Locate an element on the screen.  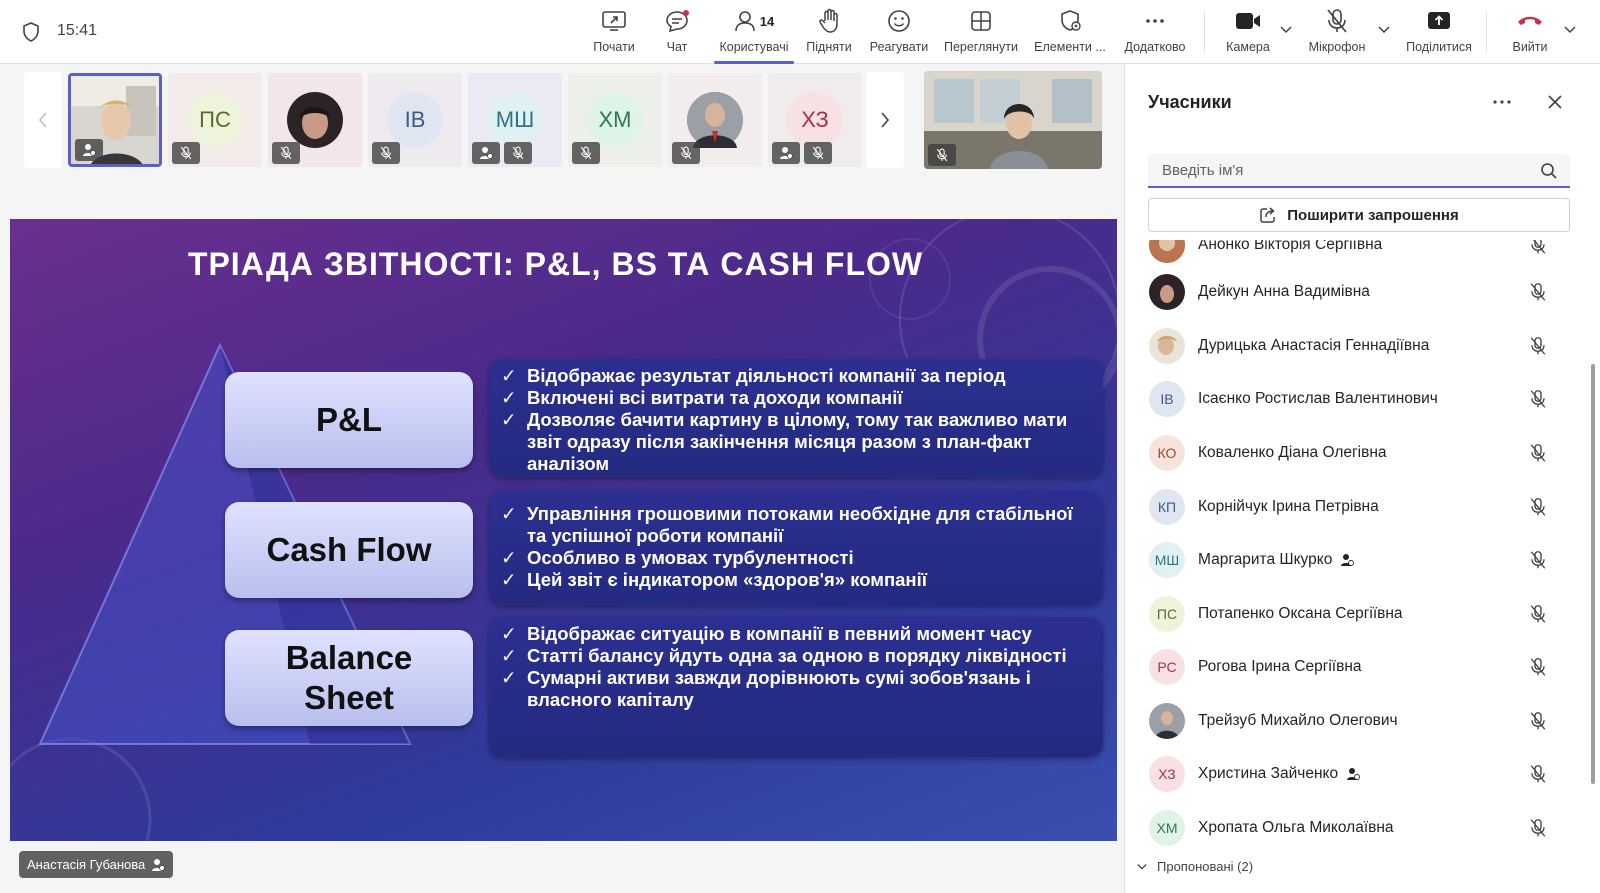
people-icon is located at coordinates (744, 21).